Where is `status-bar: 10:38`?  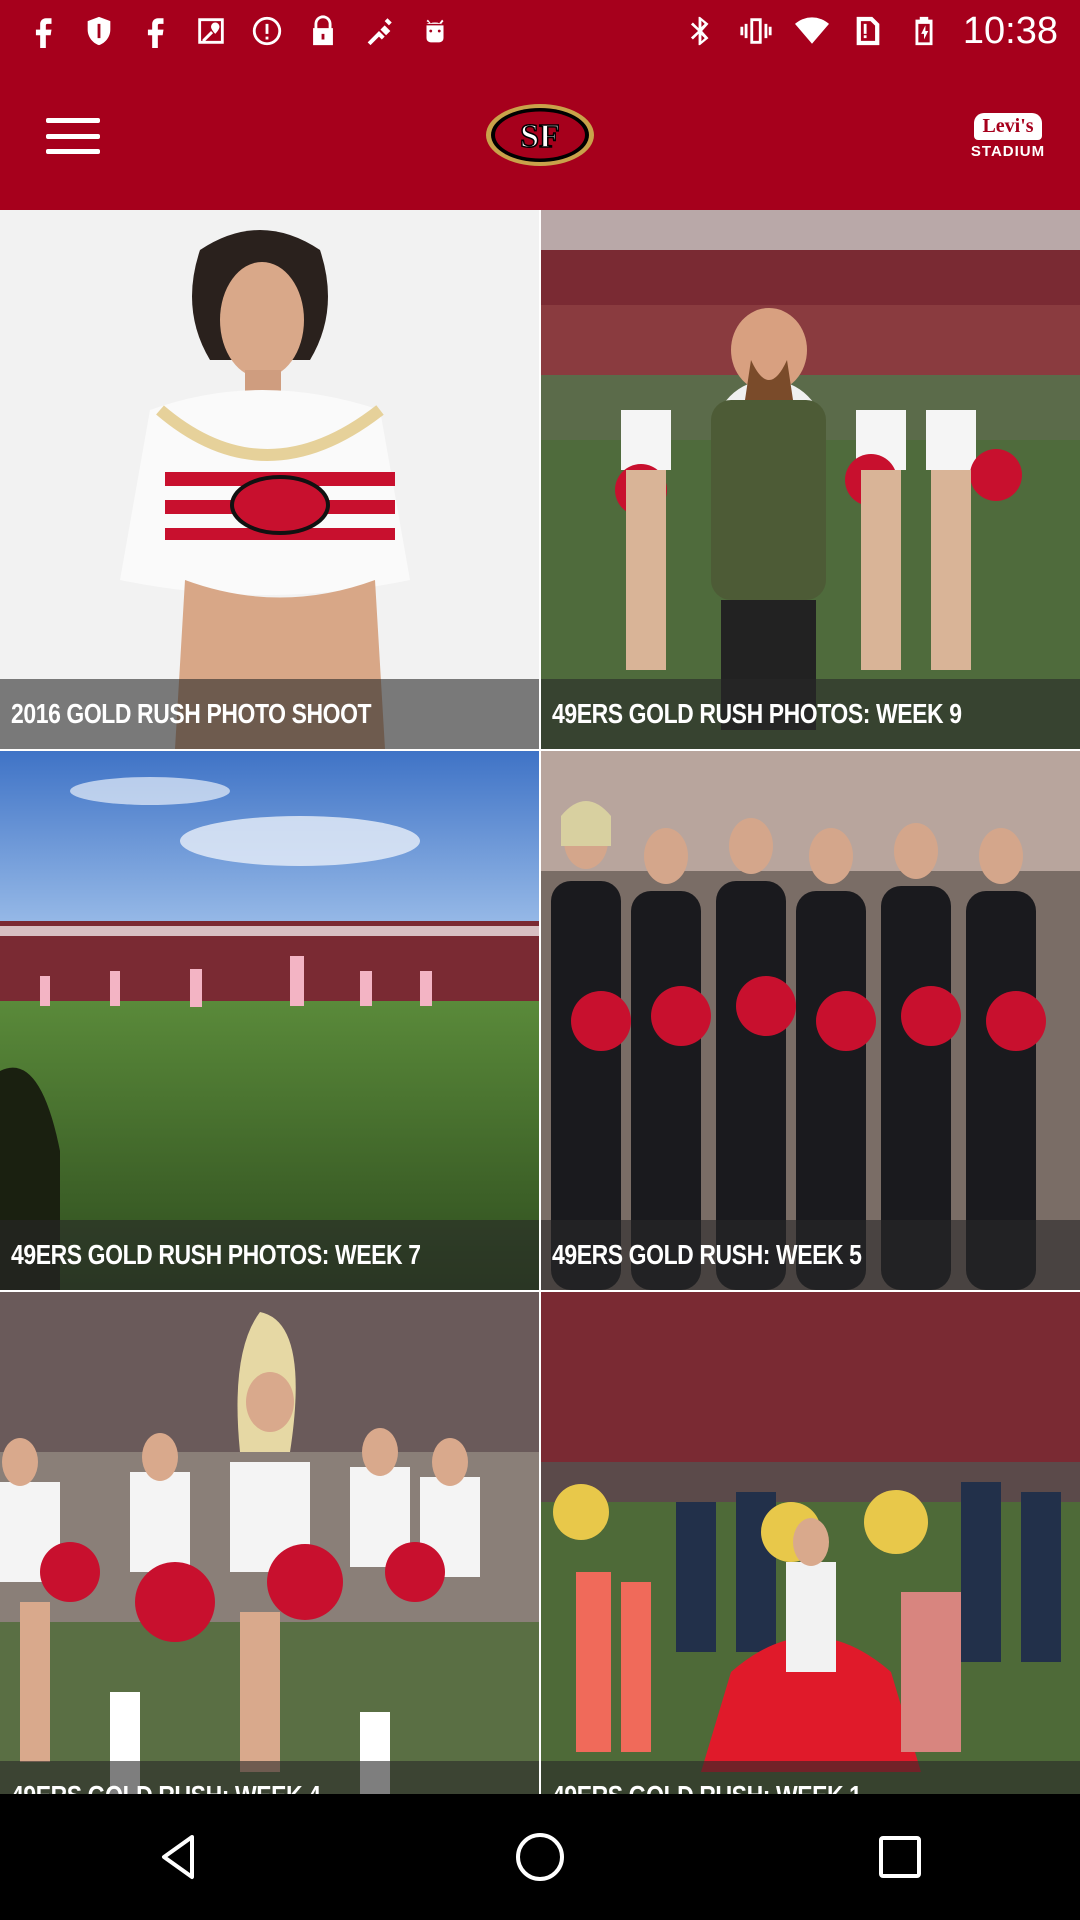
status-bar: 10:38 is located at coordinates (540, 31).